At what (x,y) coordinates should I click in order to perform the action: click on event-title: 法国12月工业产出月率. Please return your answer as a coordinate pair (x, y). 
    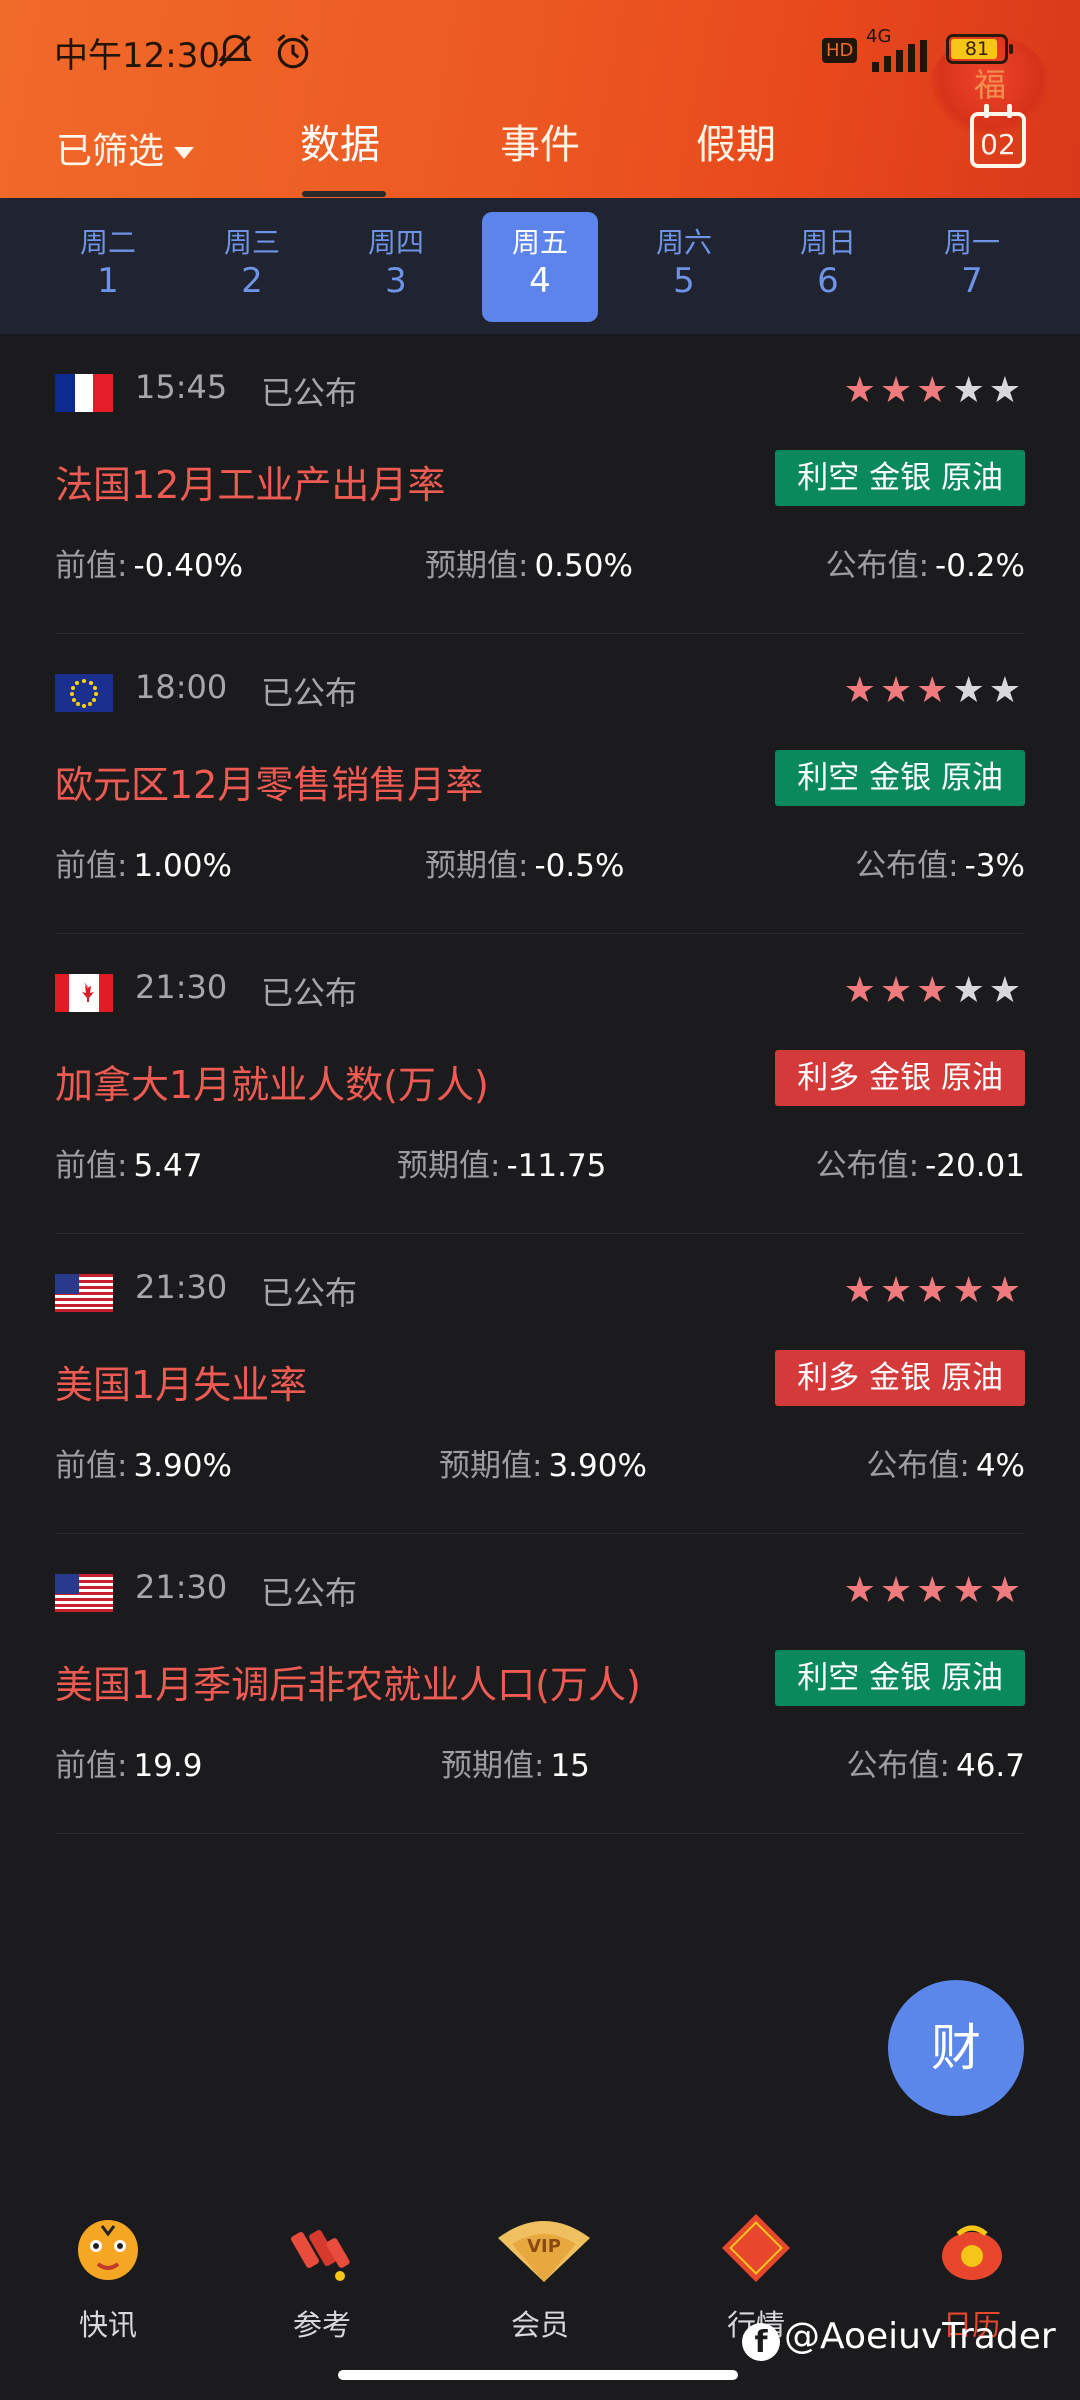
    Looking at the image, I should click on (250, 485).